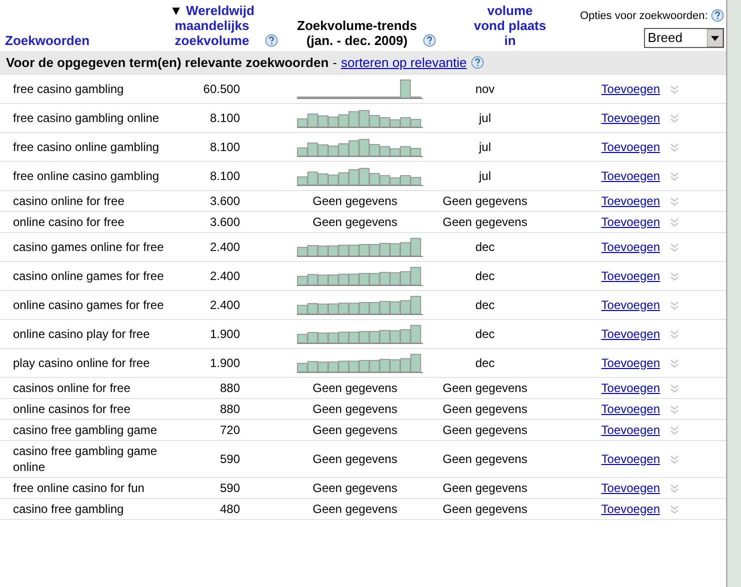 The height and width of the screenshot is (587, 741). Describe the element at coordinates (85, 430) in the screenshot. I see `keyword: casino free gambling game` at that location.